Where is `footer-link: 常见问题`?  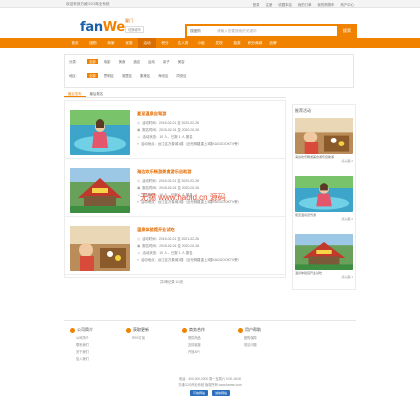
footer-link: 常见问题 is located at coordinates (265, 344).